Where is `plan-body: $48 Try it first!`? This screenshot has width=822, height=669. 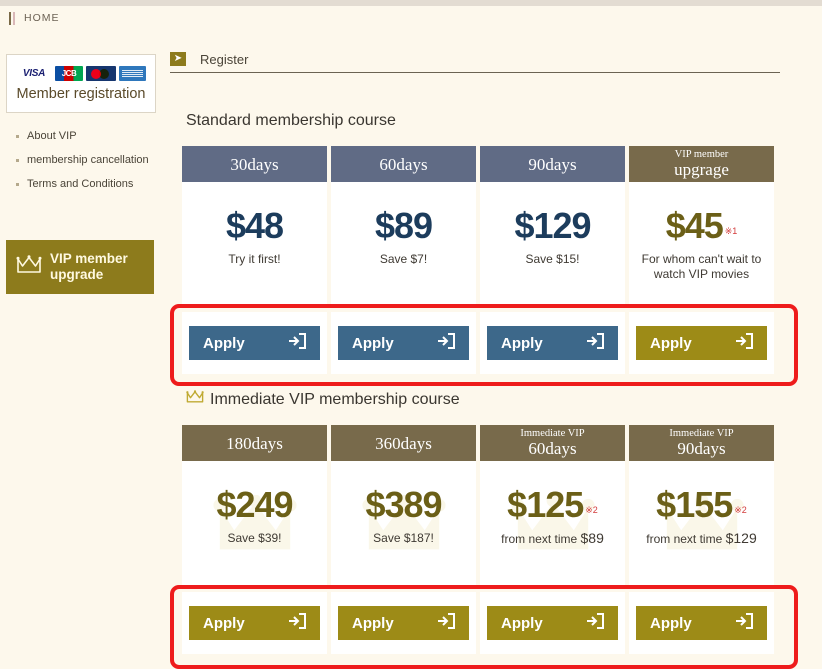
plan-body: $48 Try it first! is located at coordinates (254, 244).